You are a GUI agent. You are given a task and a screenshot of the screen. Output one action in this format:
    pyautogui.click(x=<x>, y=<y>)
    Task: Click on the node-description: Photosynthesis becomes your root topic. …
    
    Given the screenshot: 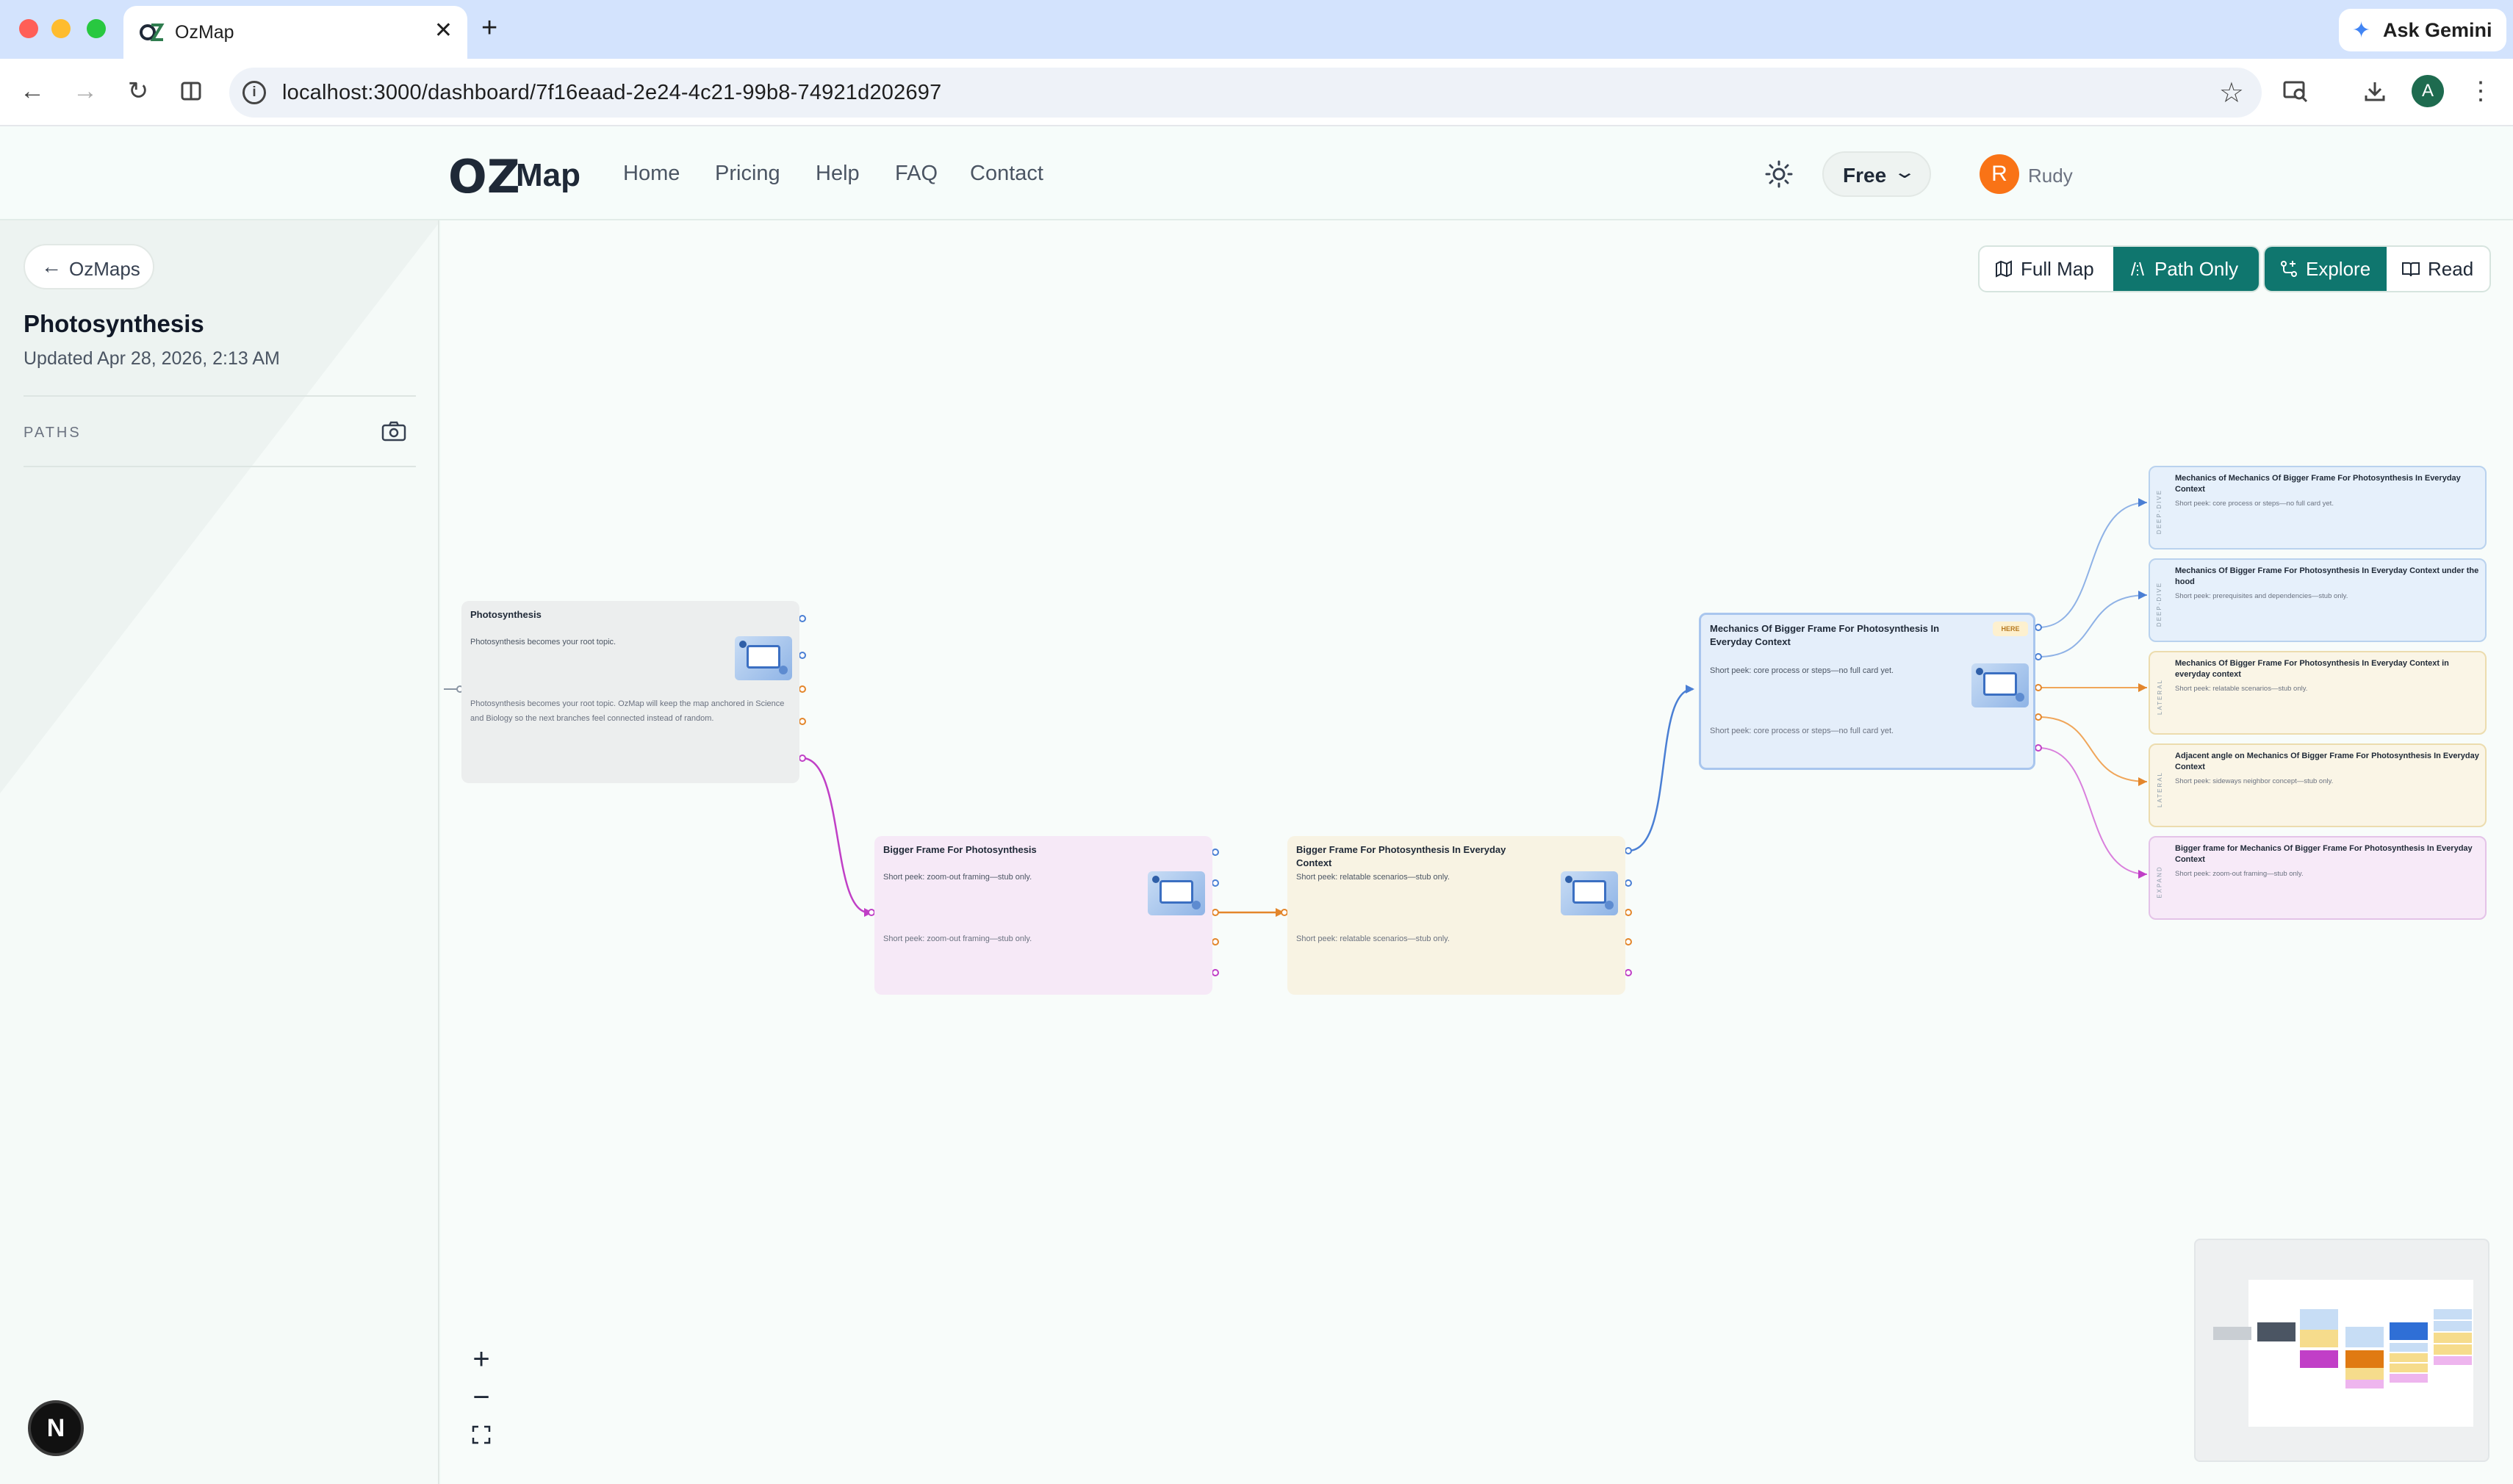 What is the action you would take?
    pyautogui.click(x=627, y=711)
    